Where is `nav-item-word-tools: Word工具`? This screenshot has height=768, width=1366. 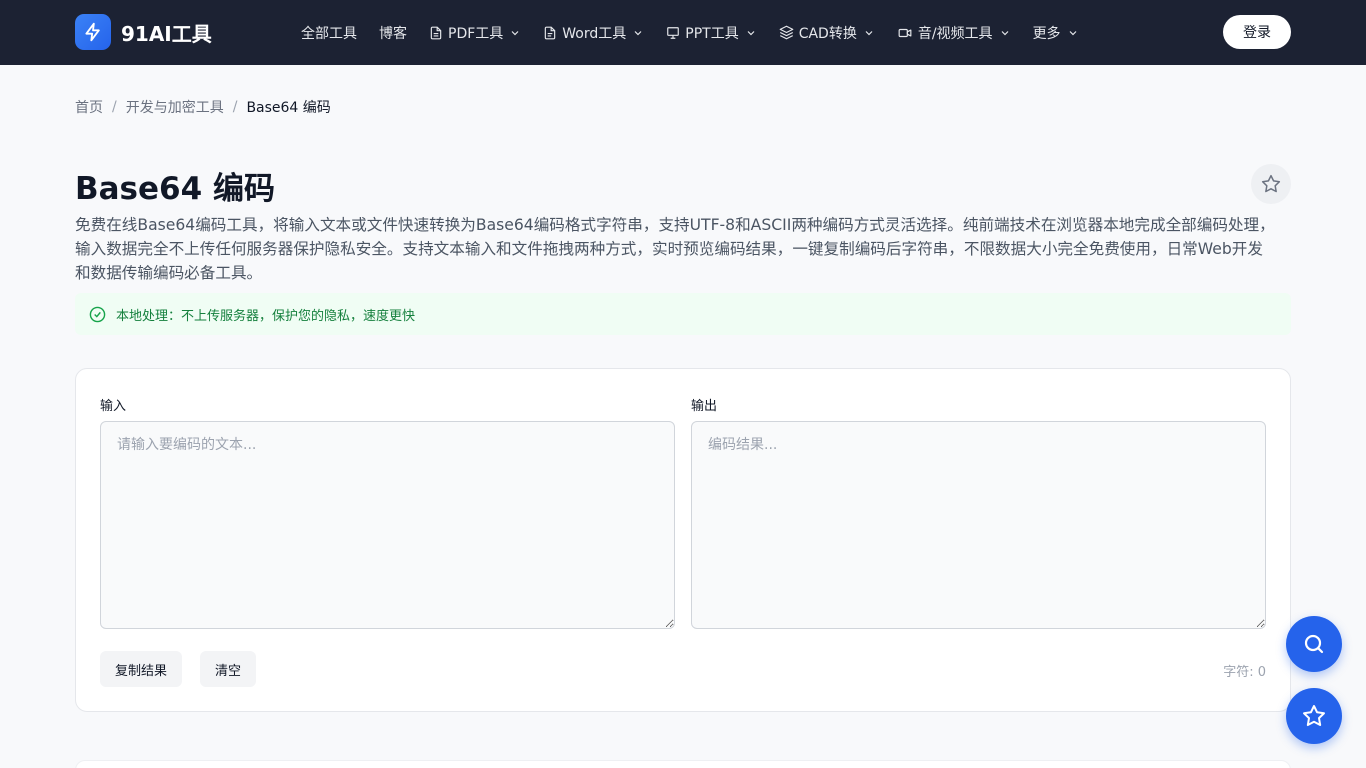 nav-item-word-tools: Word工具 is located at coordinates (593, 33).